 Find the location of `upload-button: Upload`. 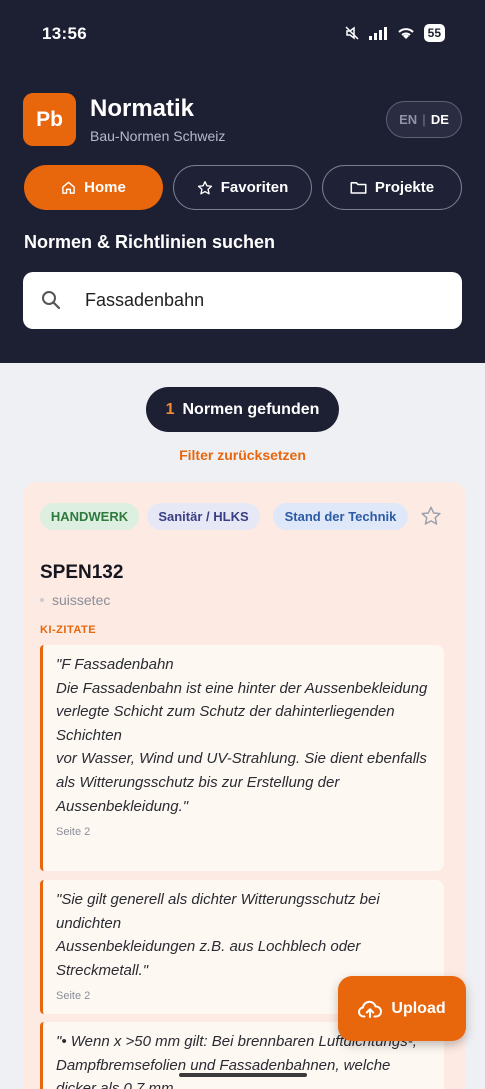

upload-button: Upload is located at coordinates (402, 1008).